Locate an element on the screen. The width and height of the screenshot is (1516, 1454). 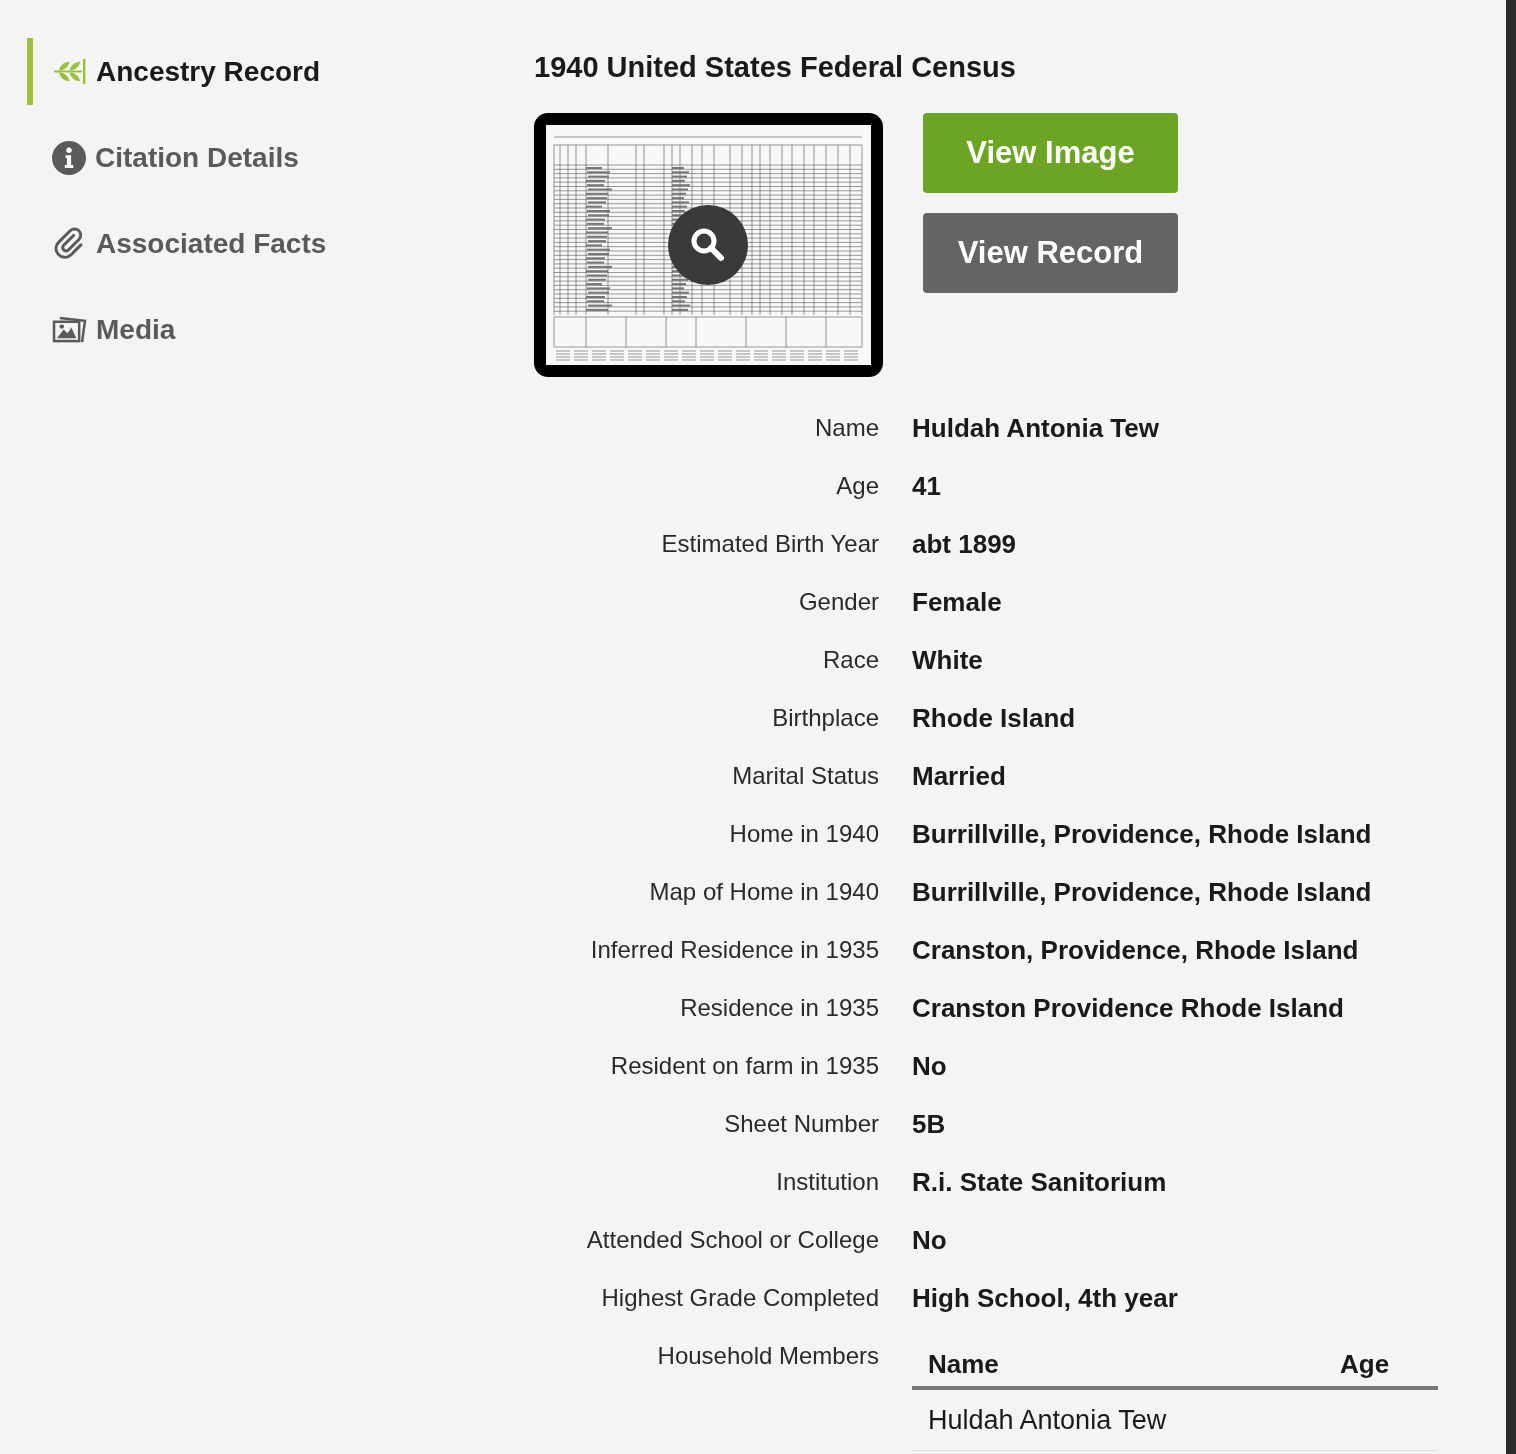
field-label: Age is located at coordinates (857, 486).